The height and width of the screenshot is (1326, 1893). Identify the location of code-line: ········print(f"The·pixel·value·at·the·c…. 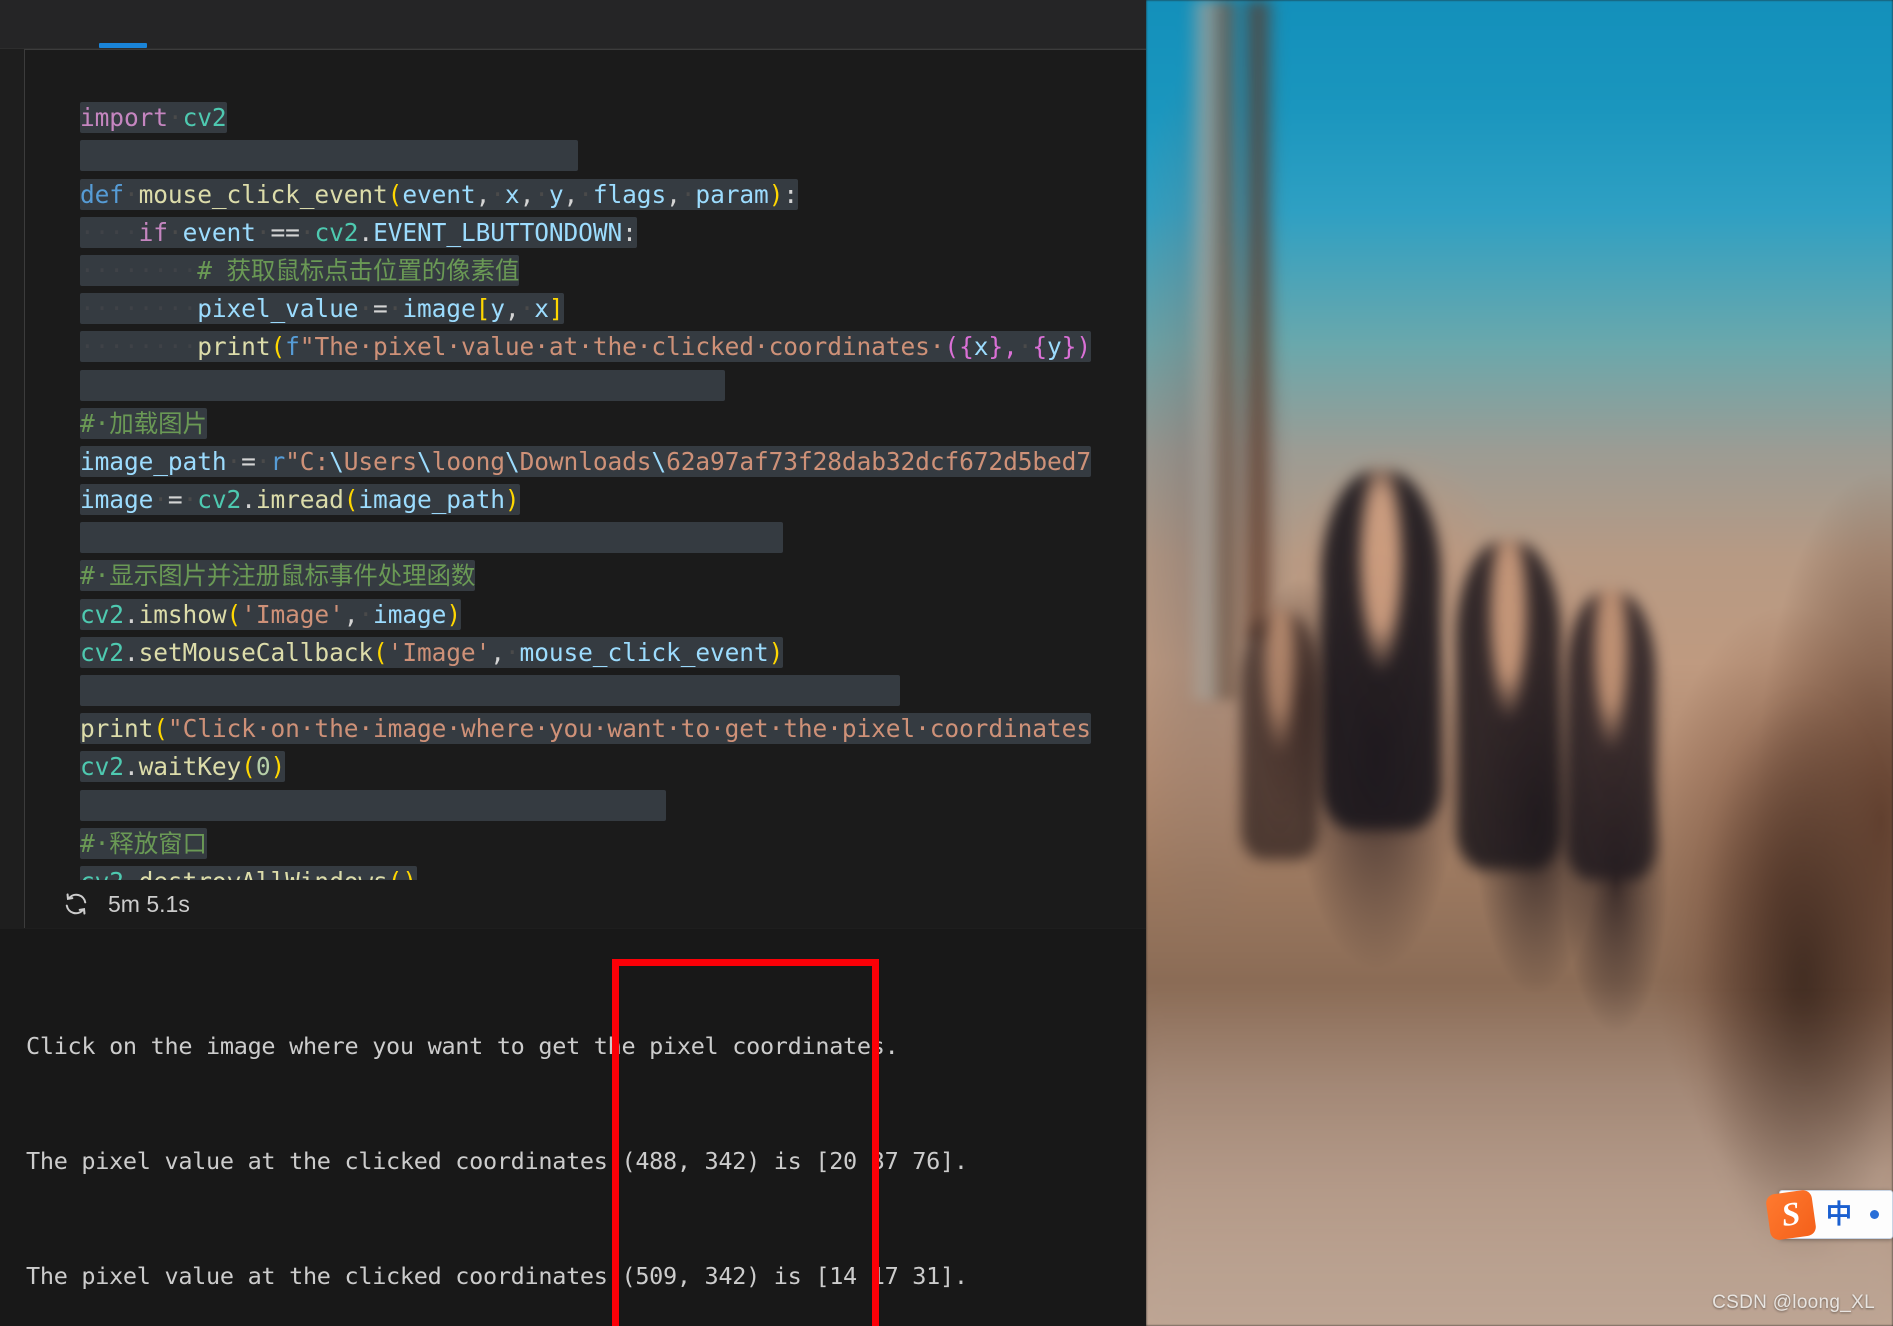
(585, 347).